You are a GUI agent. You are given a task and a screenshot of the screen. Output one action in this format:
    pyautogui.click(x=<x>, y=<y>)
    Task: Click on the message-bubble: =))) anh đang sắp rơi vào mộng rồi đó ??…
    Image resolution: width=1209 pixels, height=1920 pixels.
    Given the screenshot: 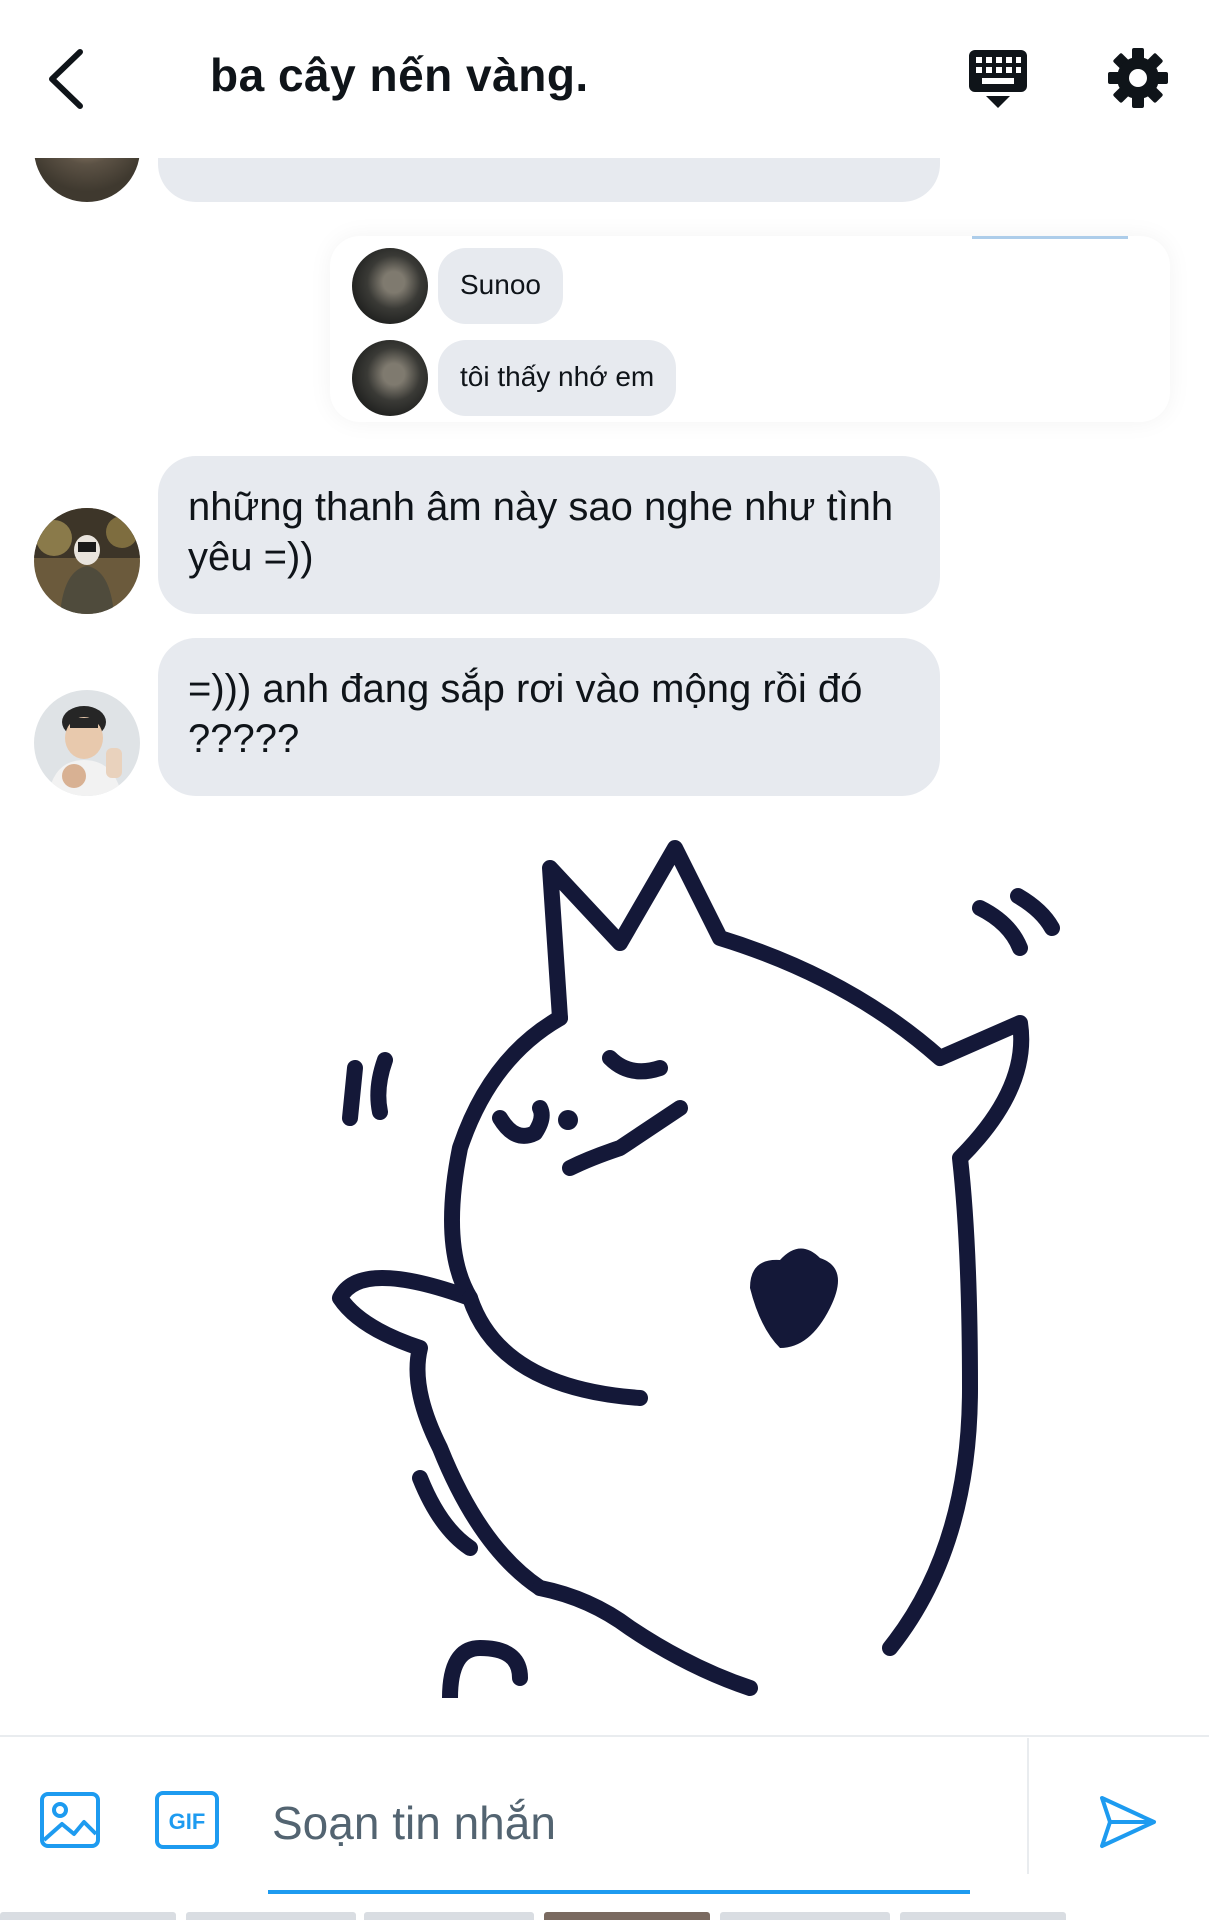 What is the action you would take?
    pyautogui.click(x=549, y=717)
    